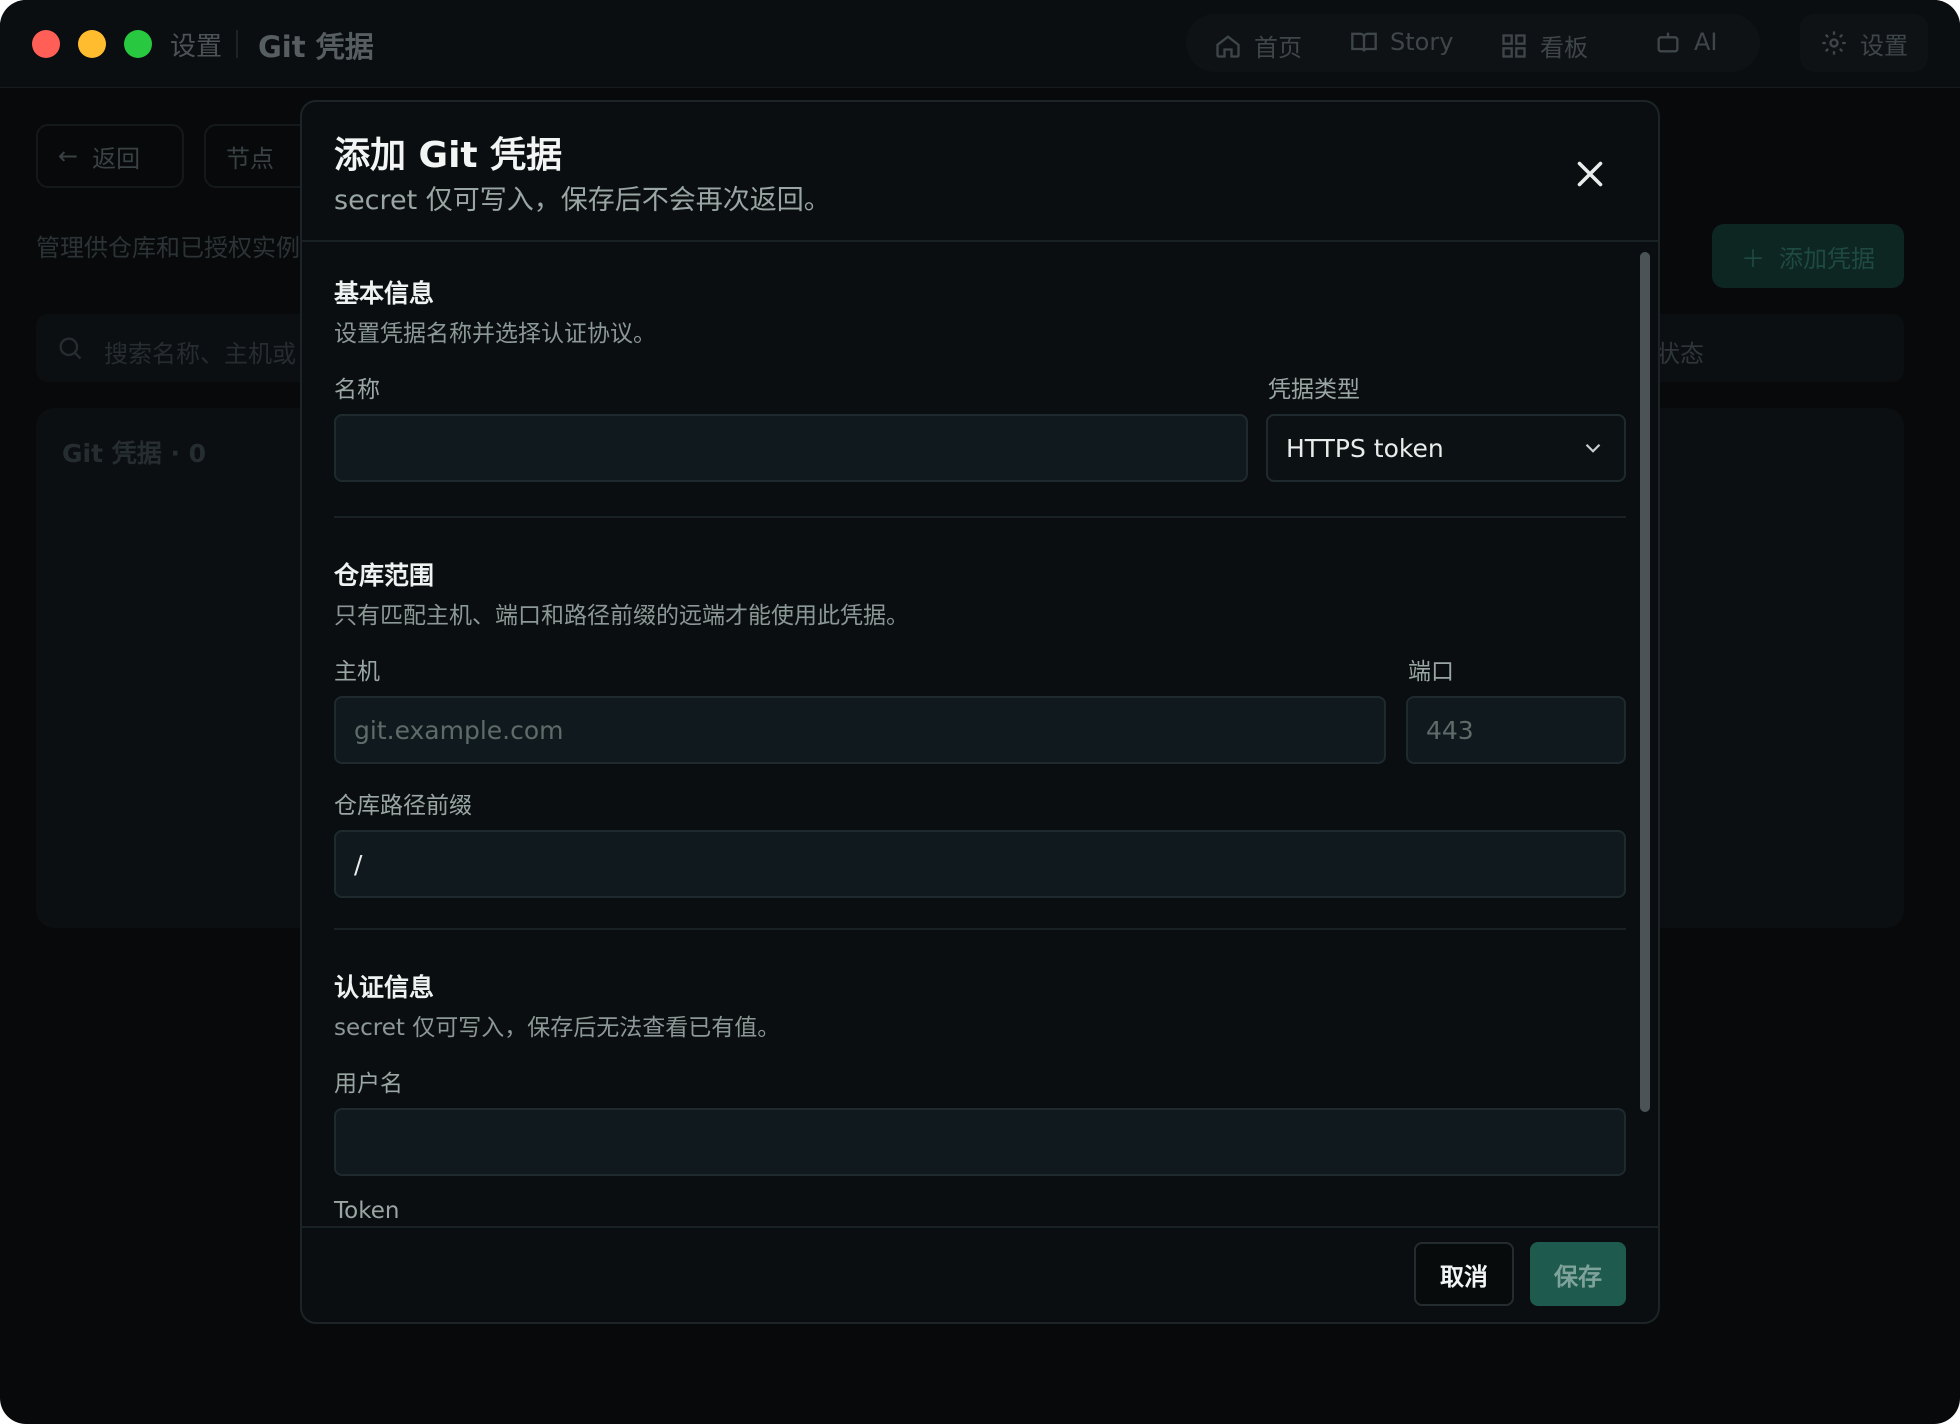 The image size is (1960, 1424). I want to click on page-title: Git 凭据, so click(316, 47).